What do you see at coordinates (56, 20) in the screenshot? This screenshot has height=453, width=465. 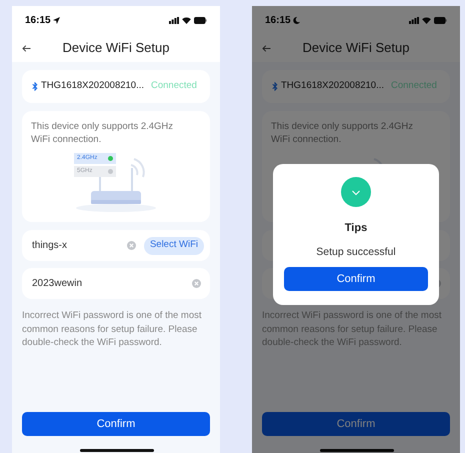 I see `location-arrow-icon` at bounding box center [56, 20].